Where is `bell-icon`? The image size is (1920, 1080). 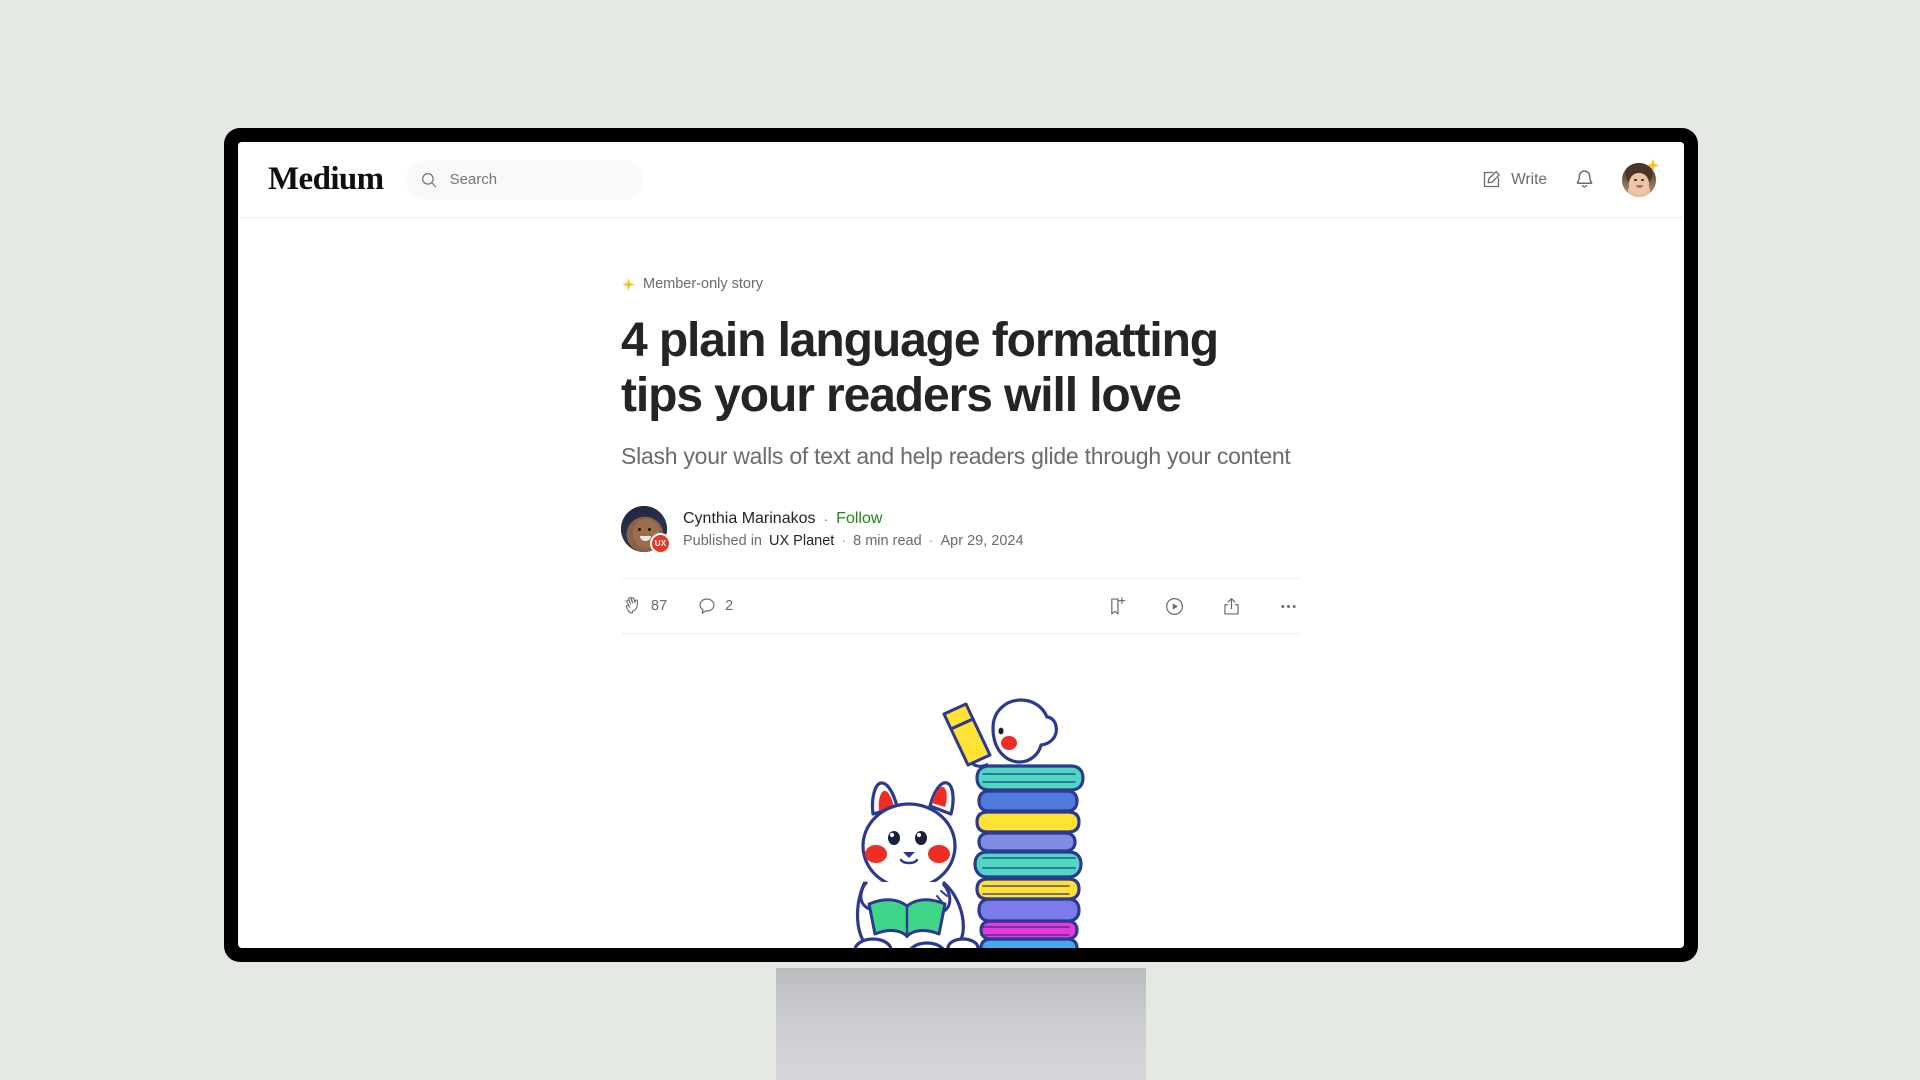
bell-icon is located at coordinates (1584, 179).